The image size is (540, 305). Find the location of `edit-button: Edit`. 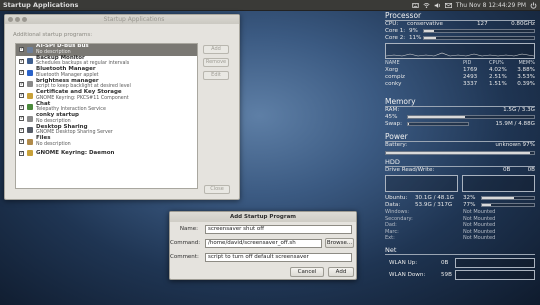

edit-button: Edit is located at coordinates (216, 75).